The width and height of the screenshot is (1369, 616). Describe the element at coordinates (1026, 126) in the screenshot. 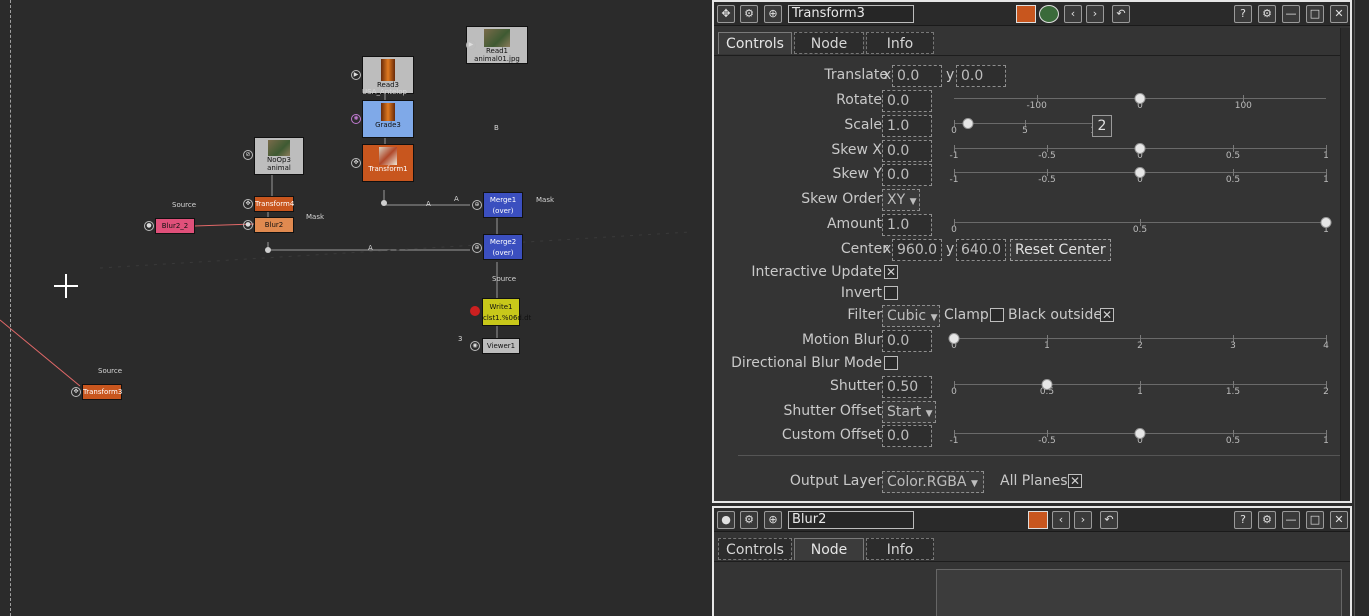

I see `scale-slider: 0510` at that location.